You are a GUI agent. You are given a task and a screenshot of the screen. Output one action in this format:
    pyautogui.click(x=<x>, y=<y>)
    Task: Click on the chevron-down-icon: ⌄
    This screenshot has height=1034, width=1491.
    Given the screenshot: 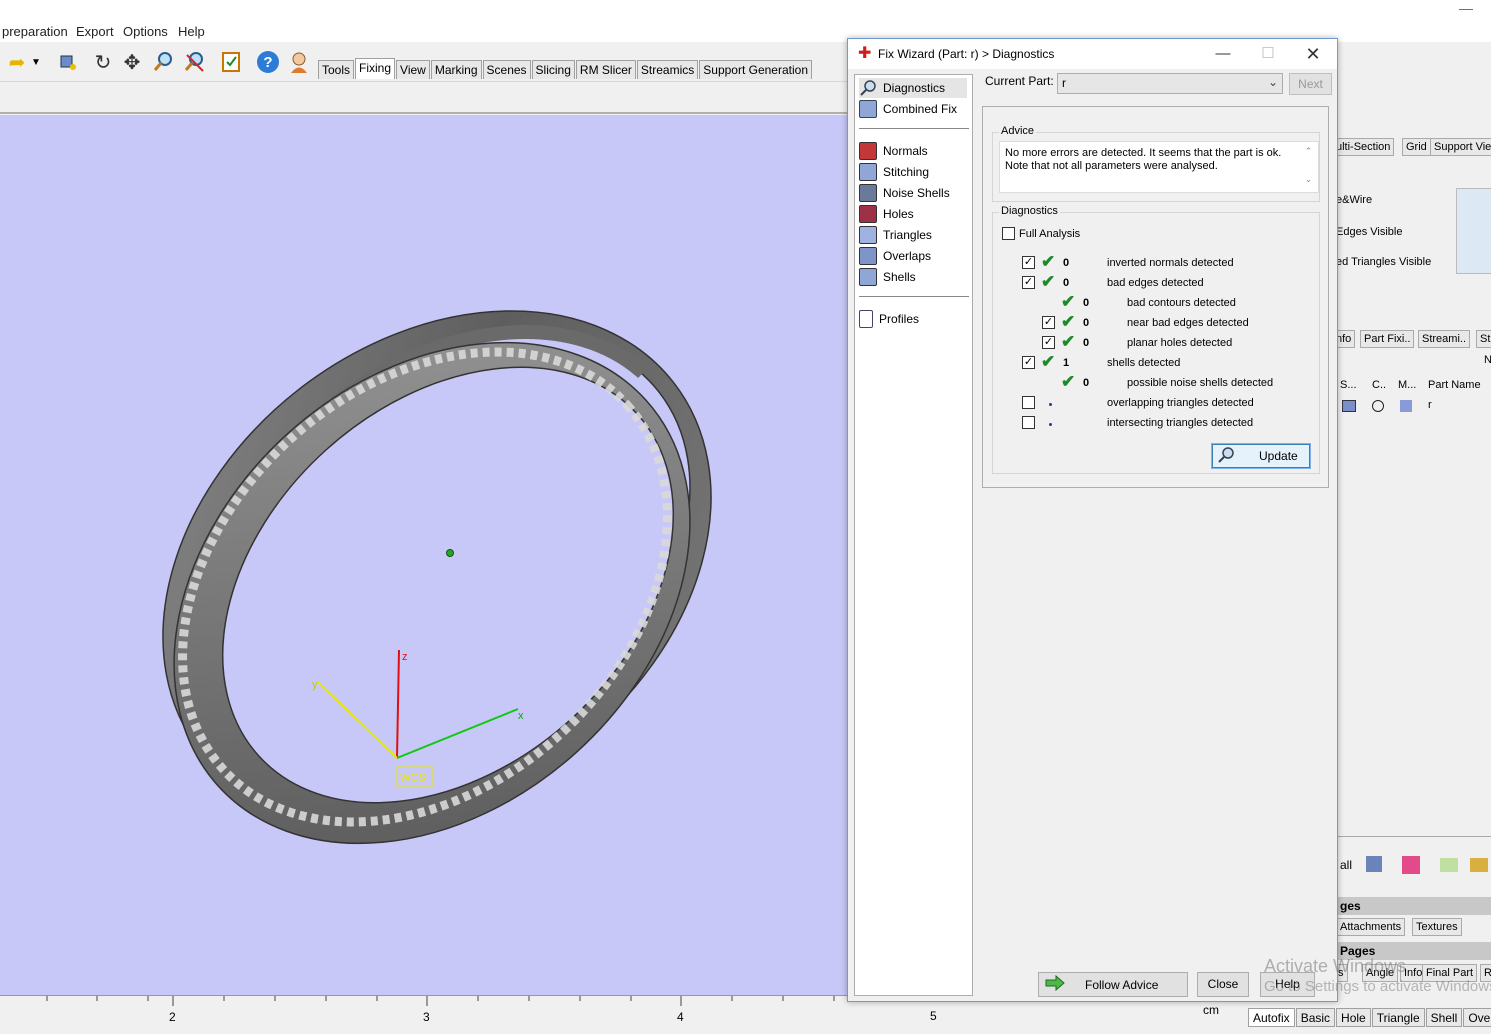 What is the action you would take?
    pyautogui.click(x=1272, y=82)
    